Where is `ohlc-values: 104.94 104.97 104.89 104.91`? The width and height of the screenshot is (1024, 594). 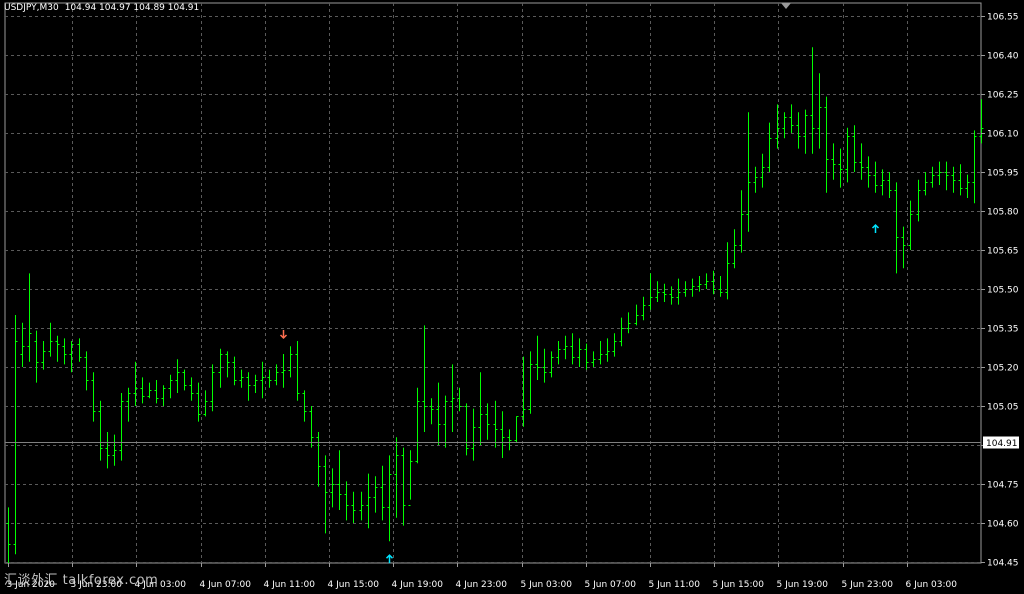 ohlc-values: 104.94 104.97 104.89 104.91 is located at coordinates (132, 8).